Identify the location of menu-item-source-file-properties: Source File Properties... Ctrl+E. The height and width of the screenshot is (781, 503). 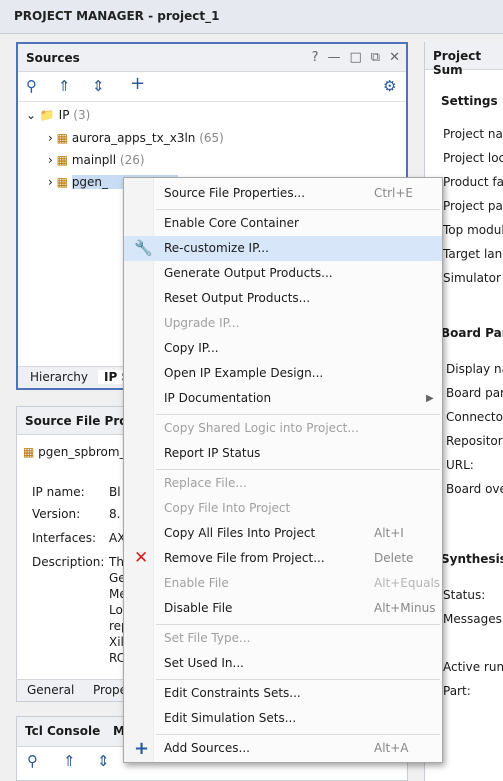
(283, 193).